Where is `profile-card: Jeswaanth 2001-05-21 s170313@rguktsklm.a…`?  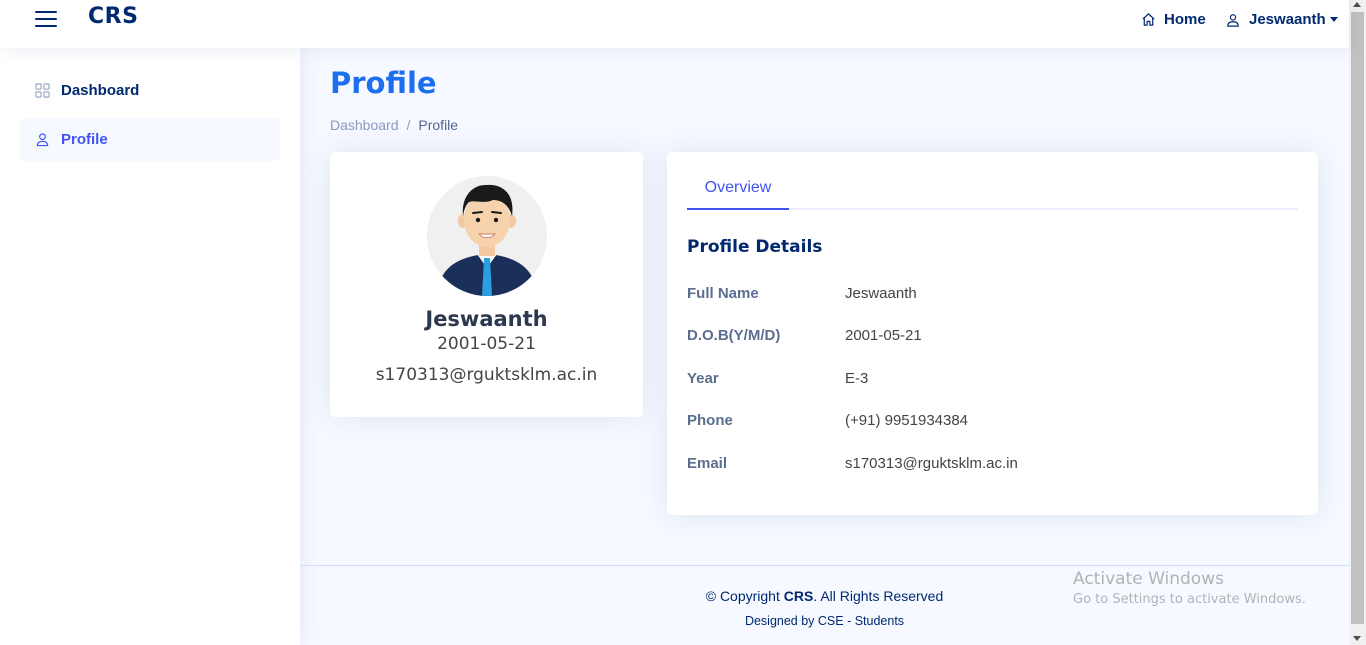
profile-card: Jeswaanth 2001-05-21 s170313@rguktsklm.a… is located at coordinates (486, 284).